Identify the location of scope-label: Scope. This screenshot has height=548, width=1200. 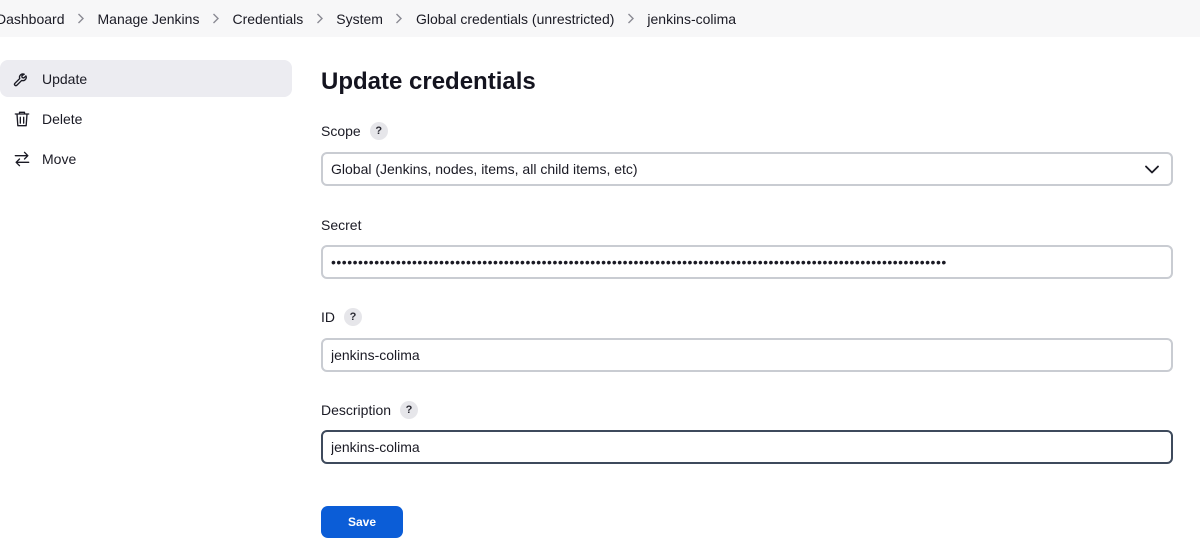
(341, 131).